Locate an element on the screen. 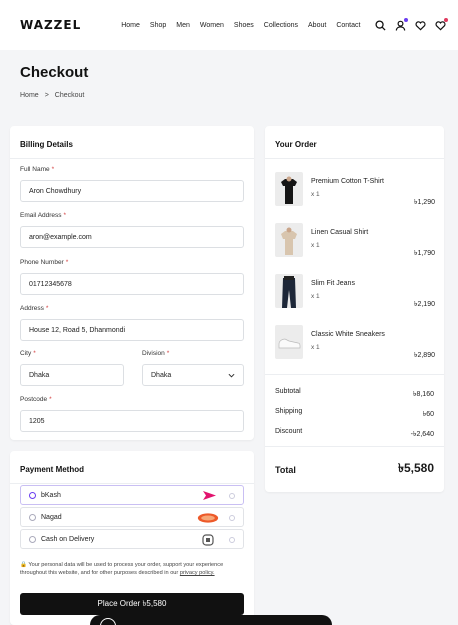 This screenshot has width=458, height=625. cash-icon is located at coordinates (208, 539).